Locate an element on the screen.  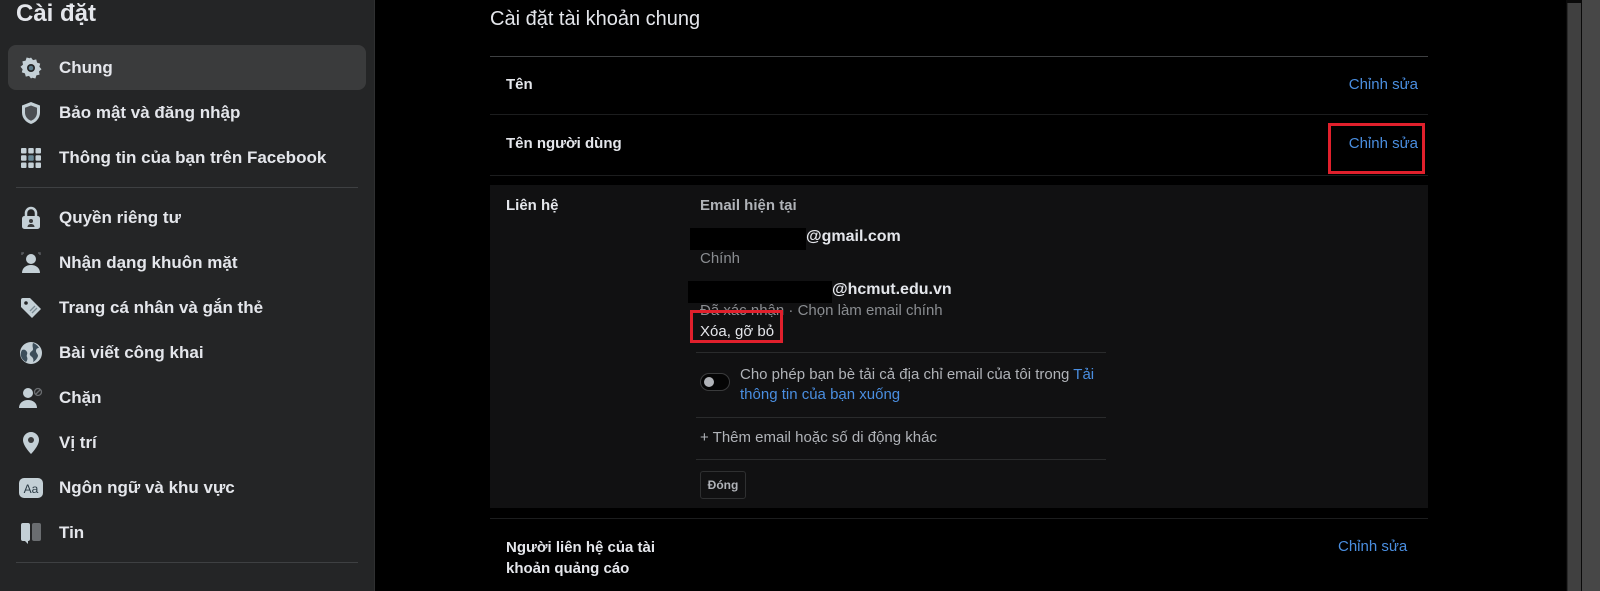
email-status: Chính is located at coordinates (720, 258).